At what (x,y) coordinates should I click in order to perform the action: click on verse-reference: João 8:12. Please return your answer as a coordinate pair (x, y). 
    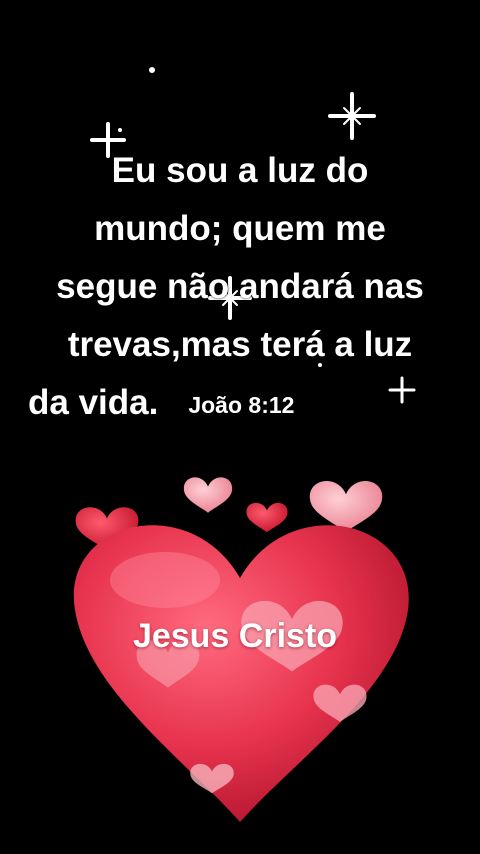
    Looking at the image, I should click on (241, 404).